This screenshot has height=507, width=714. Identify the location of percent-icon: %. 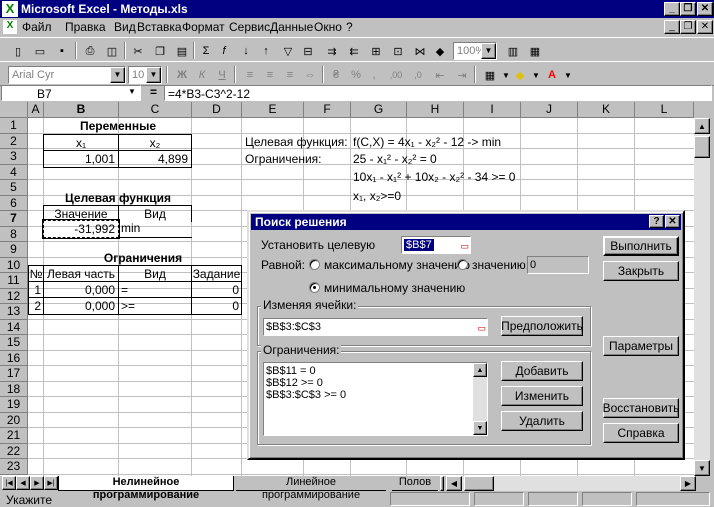
(356, 75).